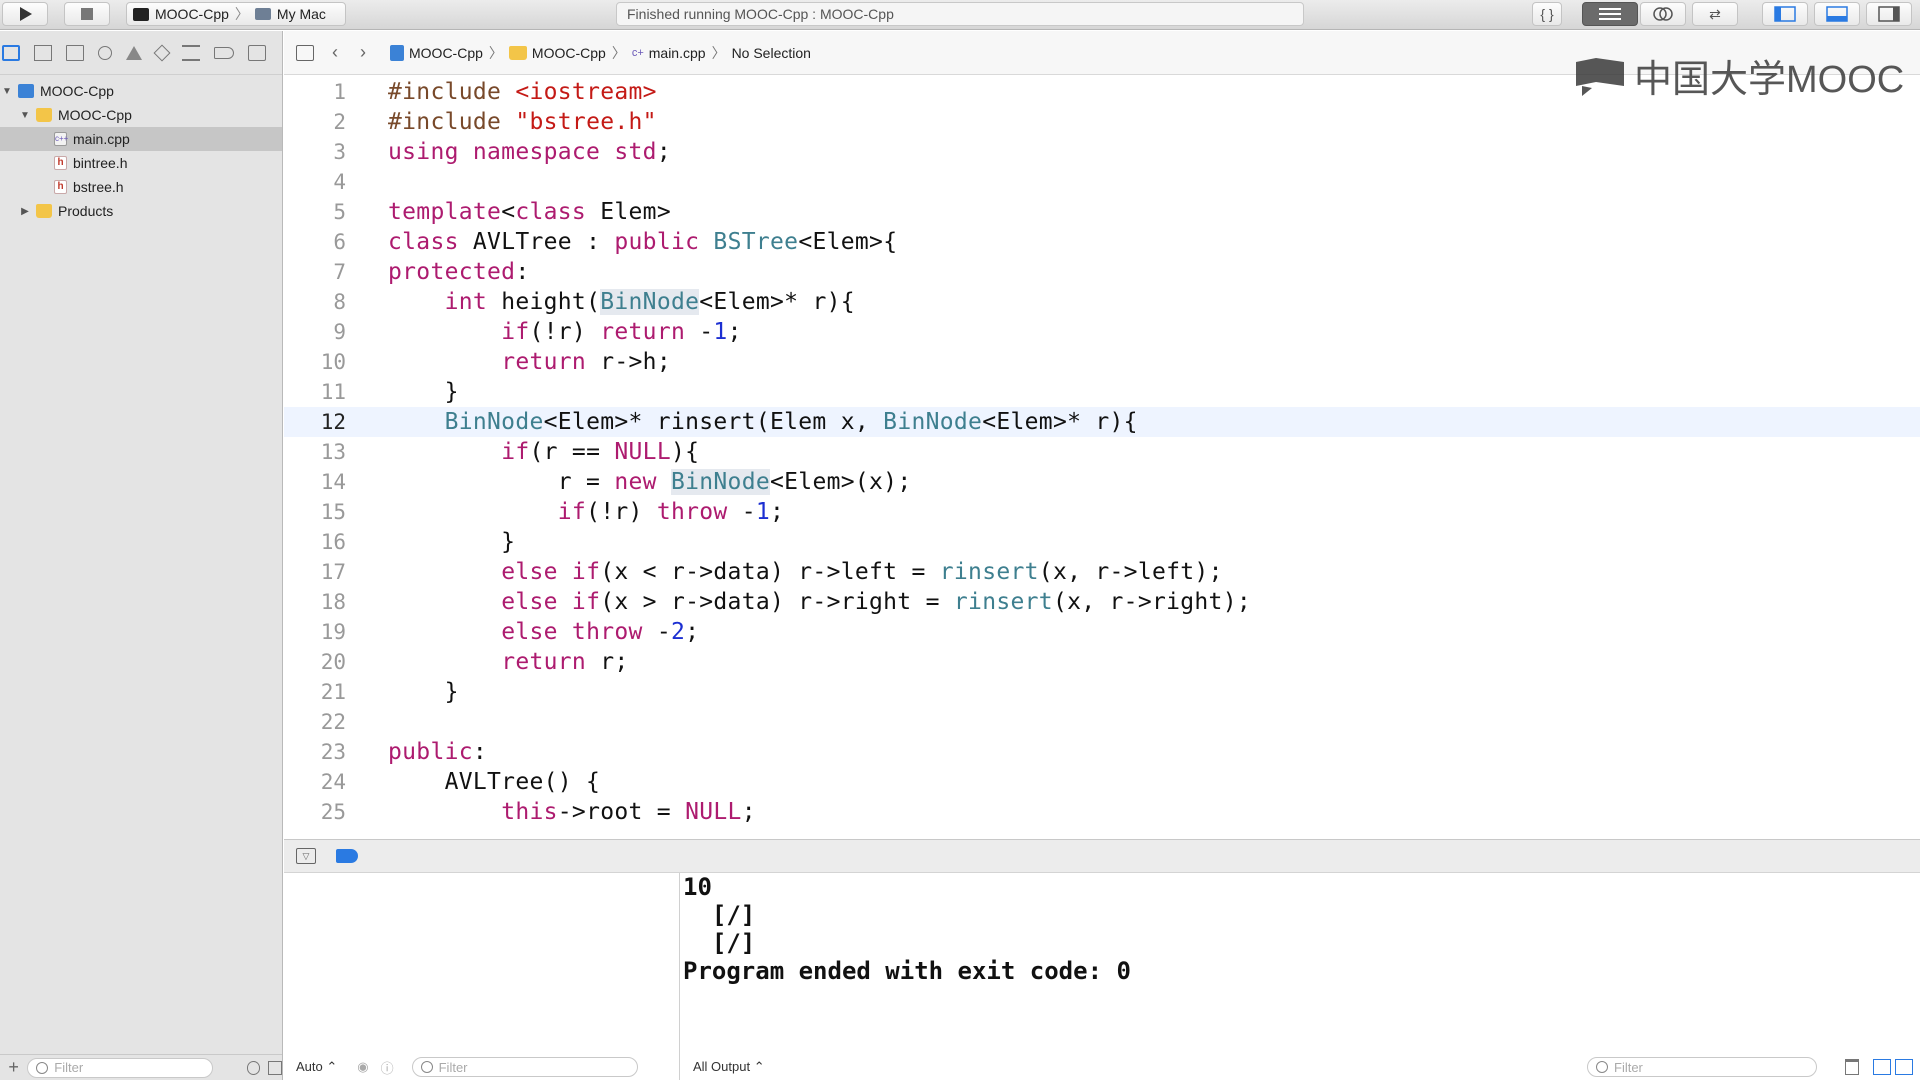 This screenshot has height=1080, width=1920. I want to click on code-line: 2 #include "bstree.h", so click(1102, 122).